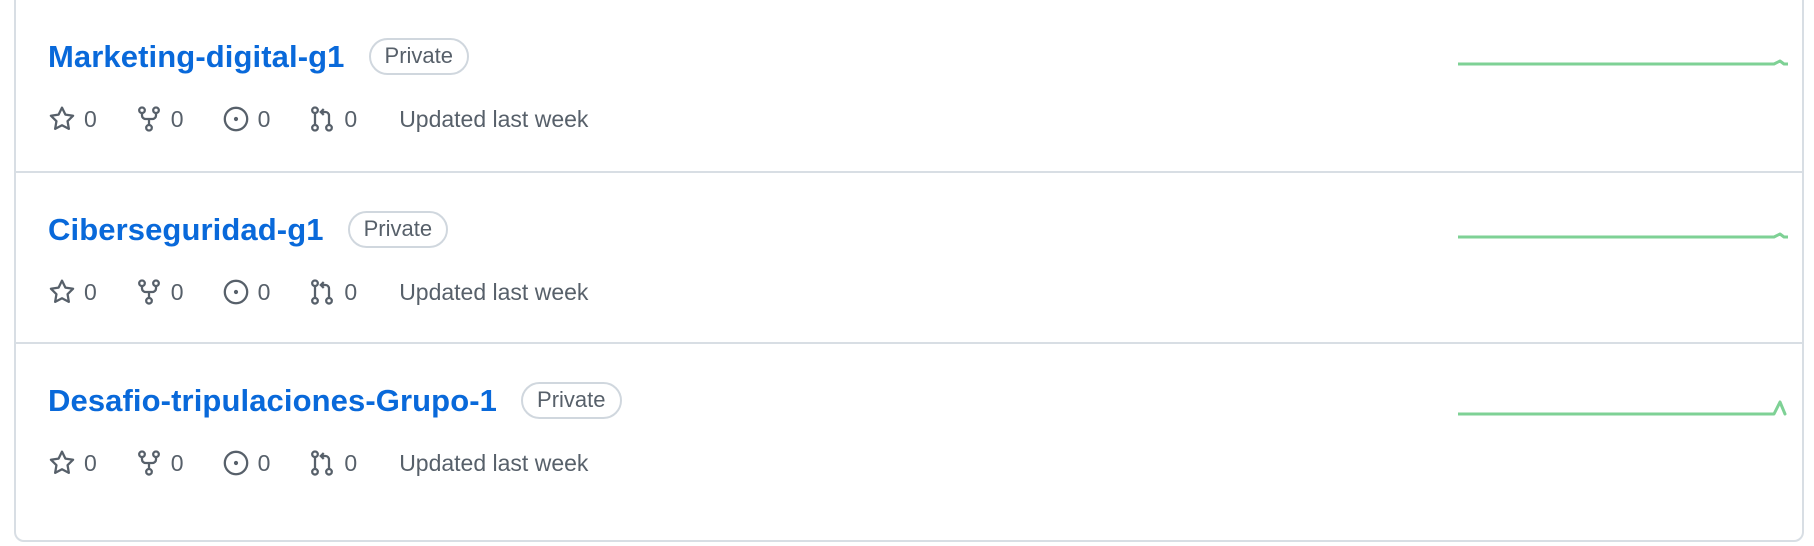 This screenshot has height=546, width=1814. I want to click on repo-title-line: Ciberseguridad-g1 Private, so click(248, 229).